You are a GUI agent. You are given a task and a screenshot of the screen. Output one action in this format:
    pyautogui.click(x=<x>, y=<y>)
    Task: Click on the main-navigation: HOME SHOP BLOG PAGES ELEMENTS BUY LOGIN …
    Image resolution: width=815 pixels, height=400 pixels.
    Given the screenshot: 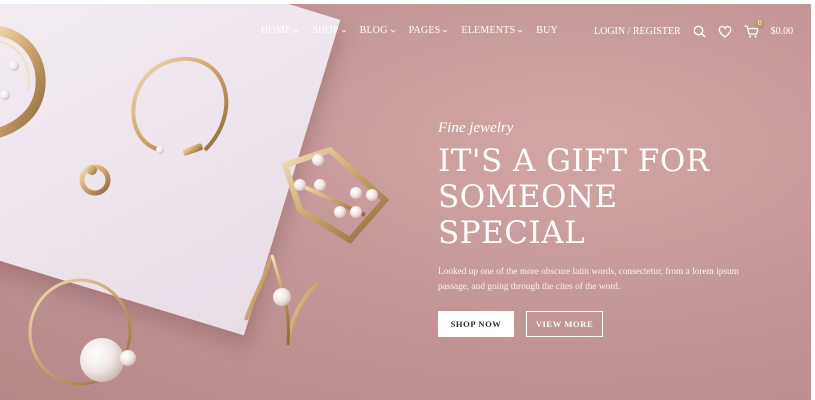 What is the action you would take?
    pyautogui.click(x=405, y=30)
    